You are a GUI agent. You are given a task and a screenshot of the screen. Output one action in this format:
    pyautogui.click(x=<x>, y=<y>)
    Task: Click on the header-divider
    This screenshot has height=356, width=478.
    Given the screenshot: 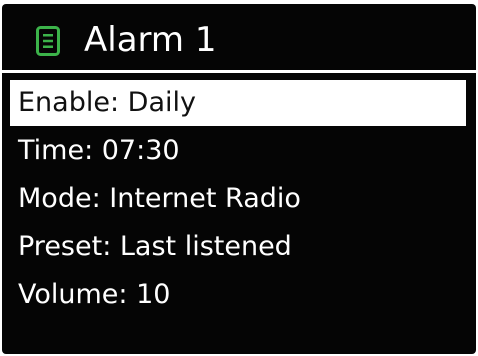 What is the action you would take?
    pyautogui.click(x=239, y=71)
    